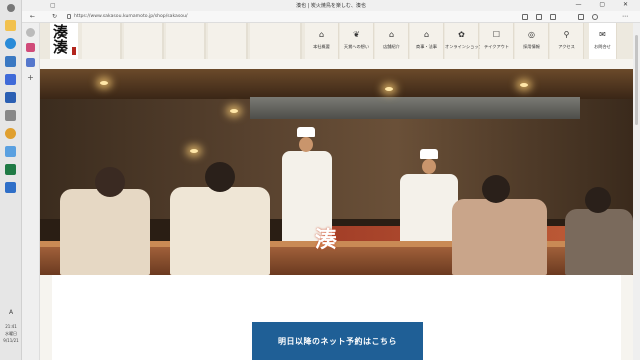 The image size is (640, 360). Describe the element at coordinates (566, 34) in the screenshot. I see `pin-icon: ⚲` at that location.